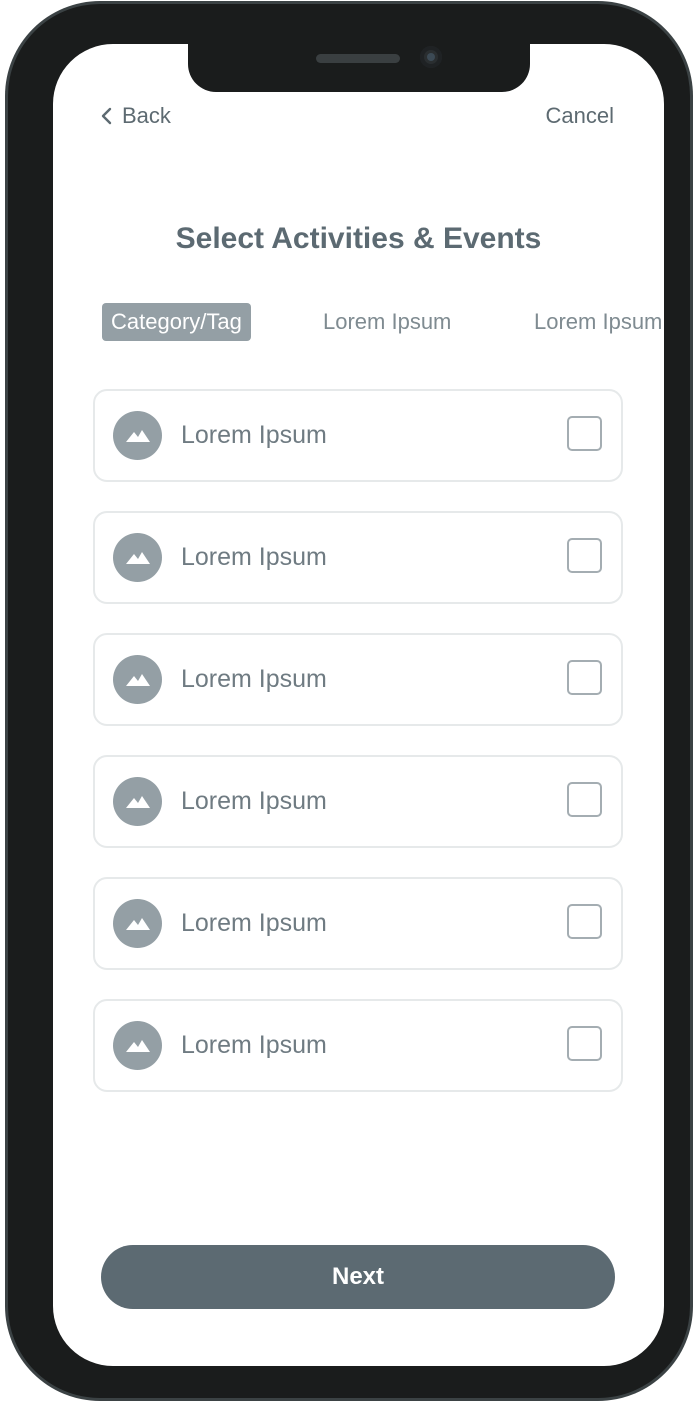 This screenshot has width=700, height=1413. Describe the element at coordinates (431, 57) in the screenshot. I see `camera-icon` at that location.